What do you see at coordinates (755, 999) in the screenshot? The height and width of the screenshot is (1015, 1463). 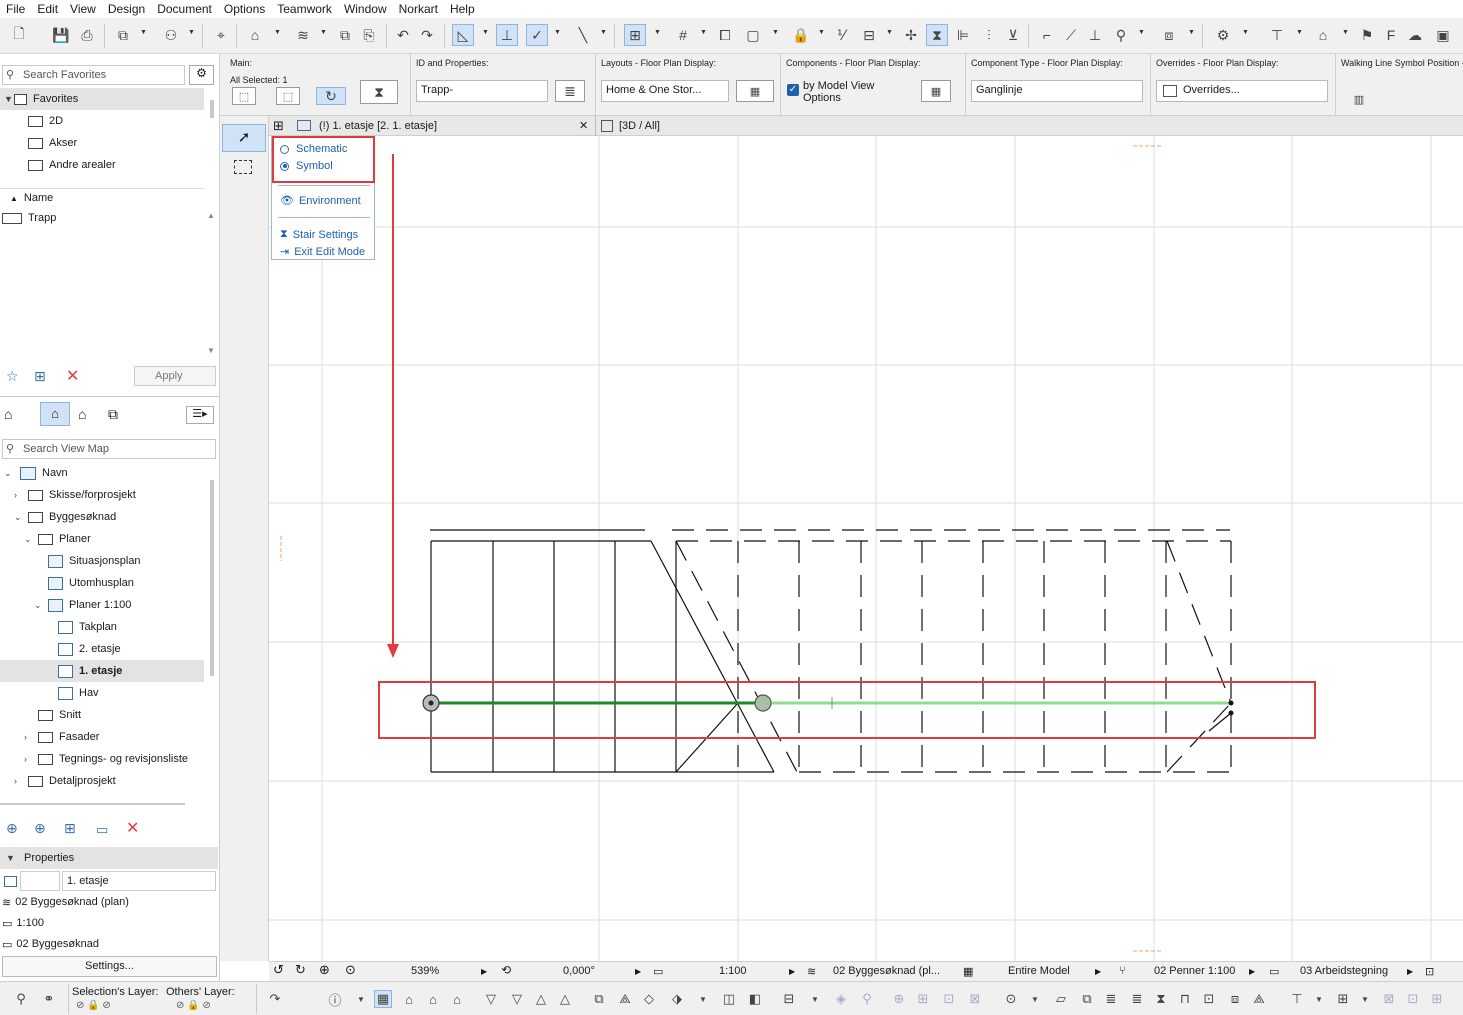 I see `box-icon: ◧` at bounding box center [755, 999].